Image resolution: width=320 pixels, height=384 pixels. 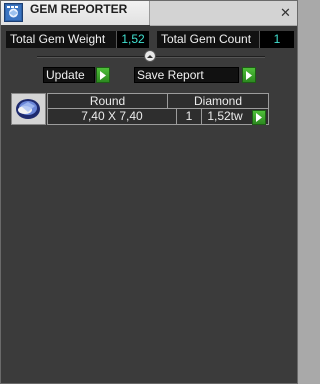 What do you see at coordinates (28, 109) in the screenshot?
I see `gem-thumbnail` at bounding box center [28, 109].